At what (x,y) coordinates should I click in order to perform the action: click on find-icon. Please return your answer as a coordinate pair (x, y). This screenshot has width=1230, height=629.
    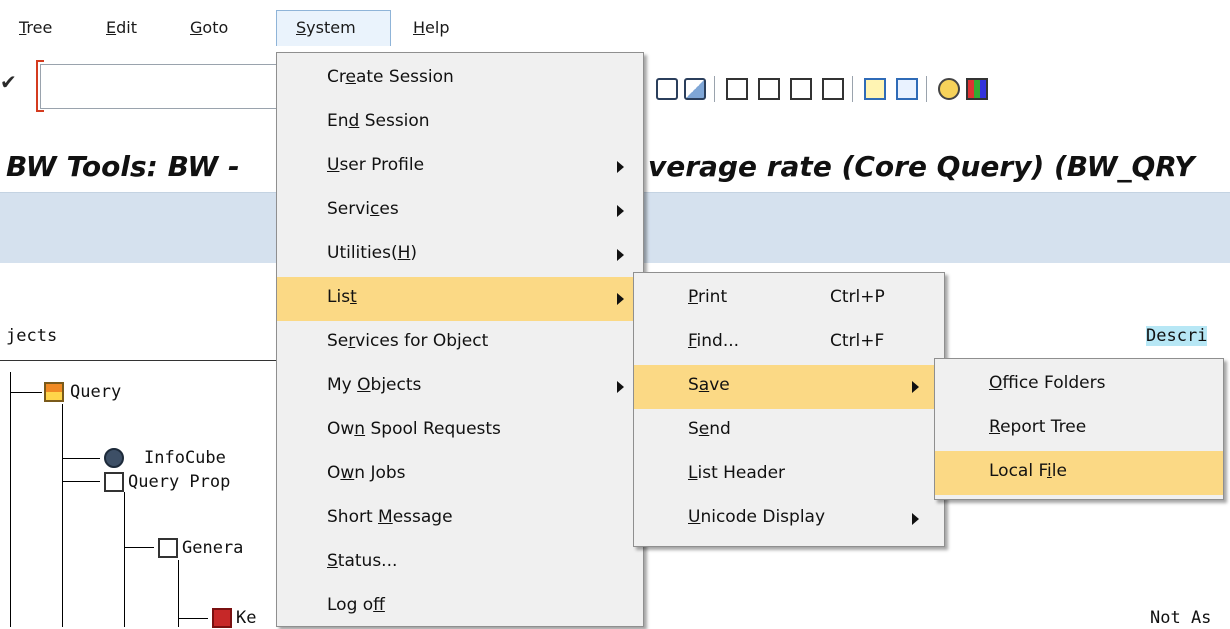
    Looking at the image, I should click on (667, 89).